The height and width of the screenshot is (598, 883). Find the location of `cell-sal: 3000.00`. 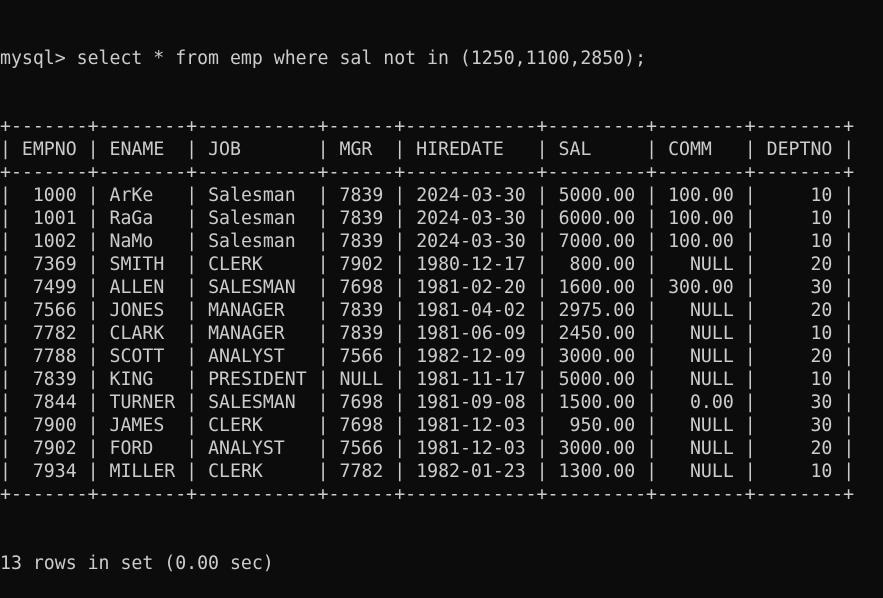

cell-sal: 3000.00 is located at coordinates (597, 448).